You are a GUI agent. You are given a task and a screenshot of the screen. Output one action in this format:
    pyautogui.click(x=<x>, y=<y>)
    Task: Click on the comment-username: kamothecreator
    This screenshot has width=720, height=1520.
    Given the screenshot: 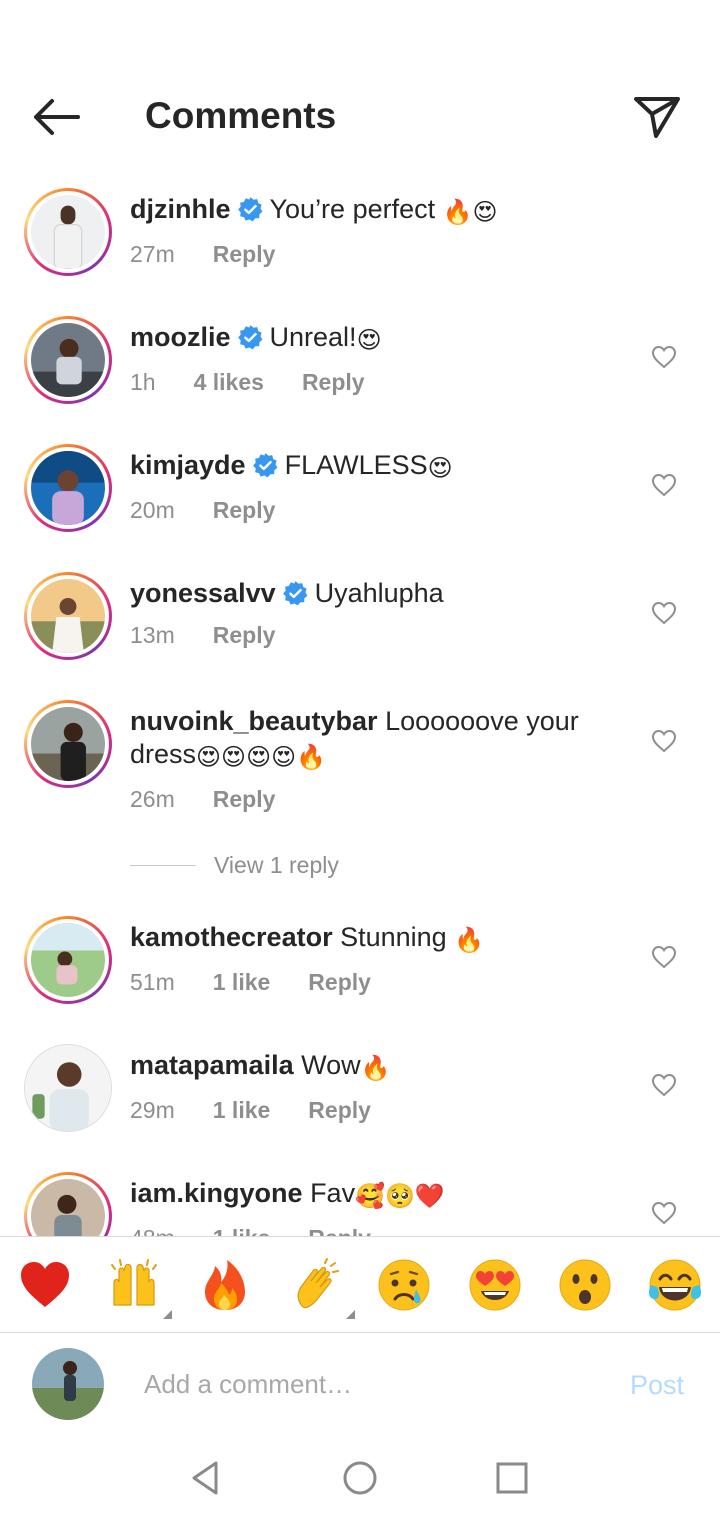 What is the action you would take?
    pyautogui.click(x=231, y=937)
    